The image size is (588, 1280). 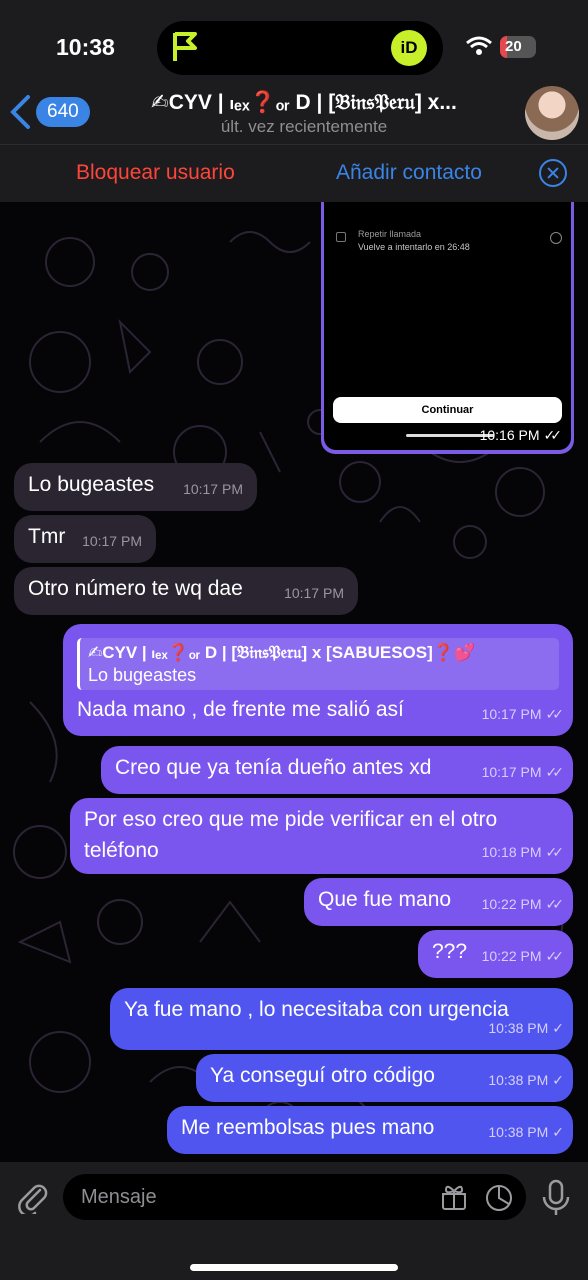 I want to click on message-bubble-in: Tmr 10:17 PM, so click(x=85, y=539).